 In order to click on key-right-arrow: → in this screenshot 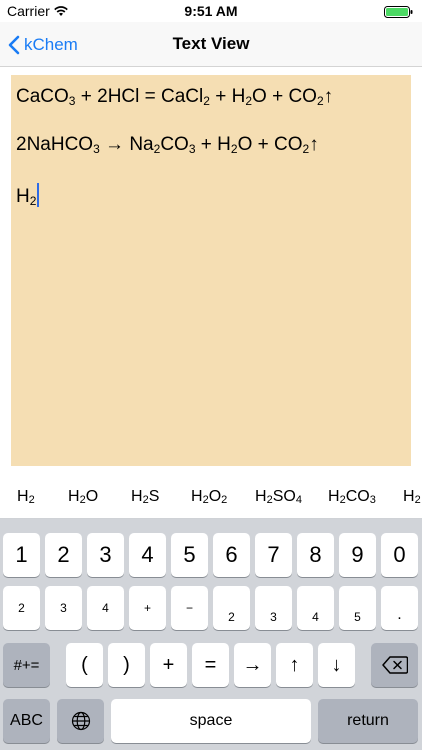, I will do `click(252, 665)`.